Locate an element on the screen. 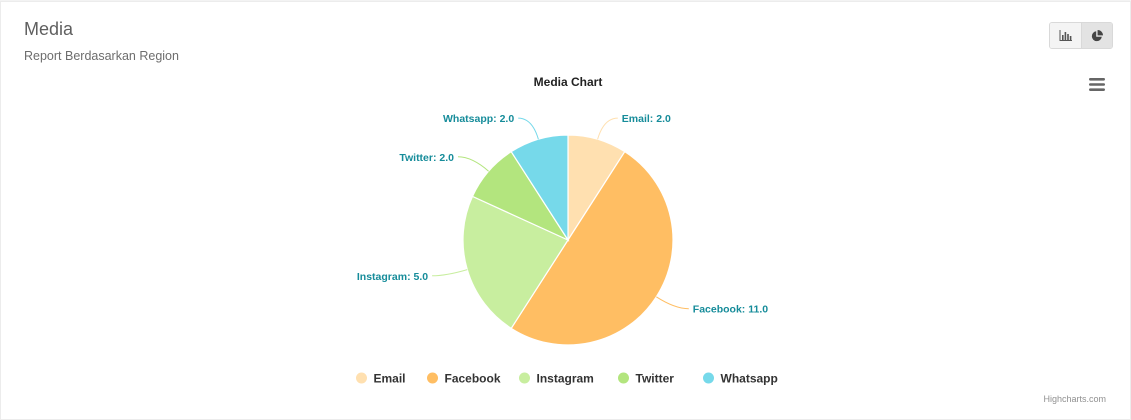 The image size is (1131, 420). label-connector-facebook is located at coordinates (672, 303).